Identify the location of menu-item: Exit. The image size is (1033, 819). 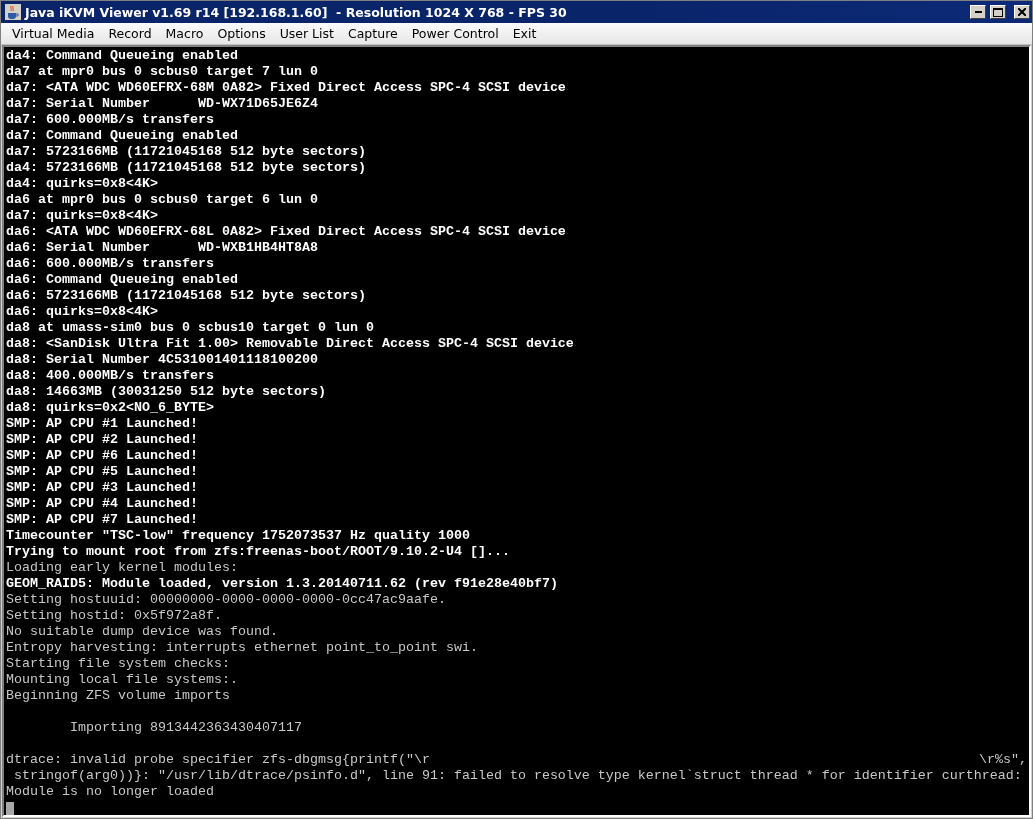
(524, 33).